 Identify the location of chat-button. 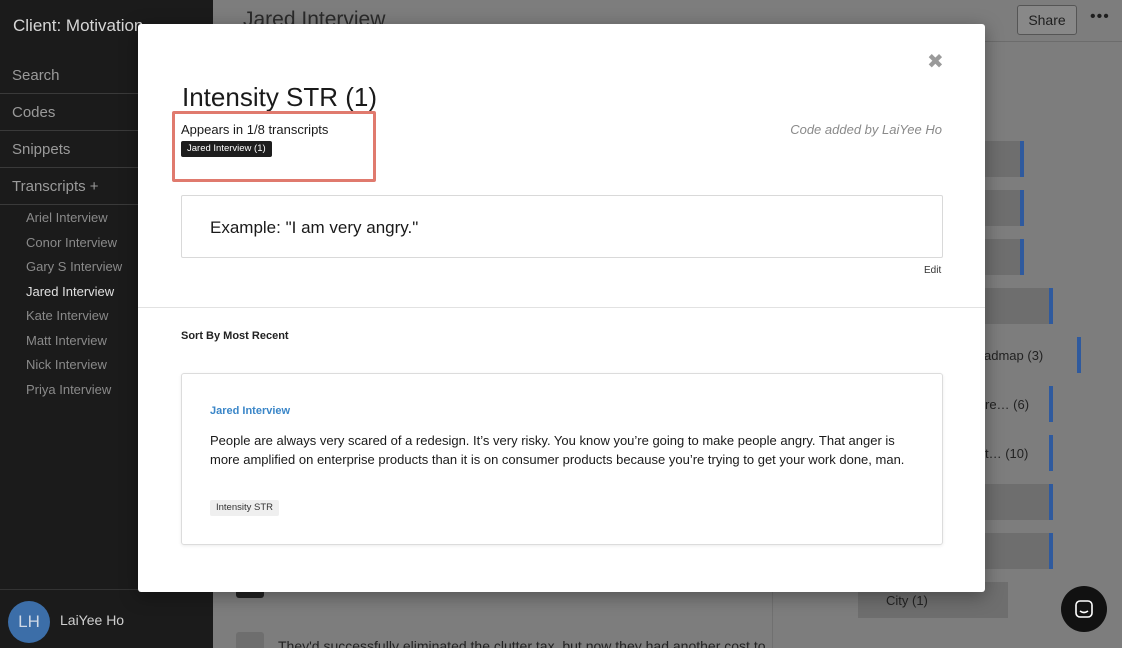
(1084, 609).